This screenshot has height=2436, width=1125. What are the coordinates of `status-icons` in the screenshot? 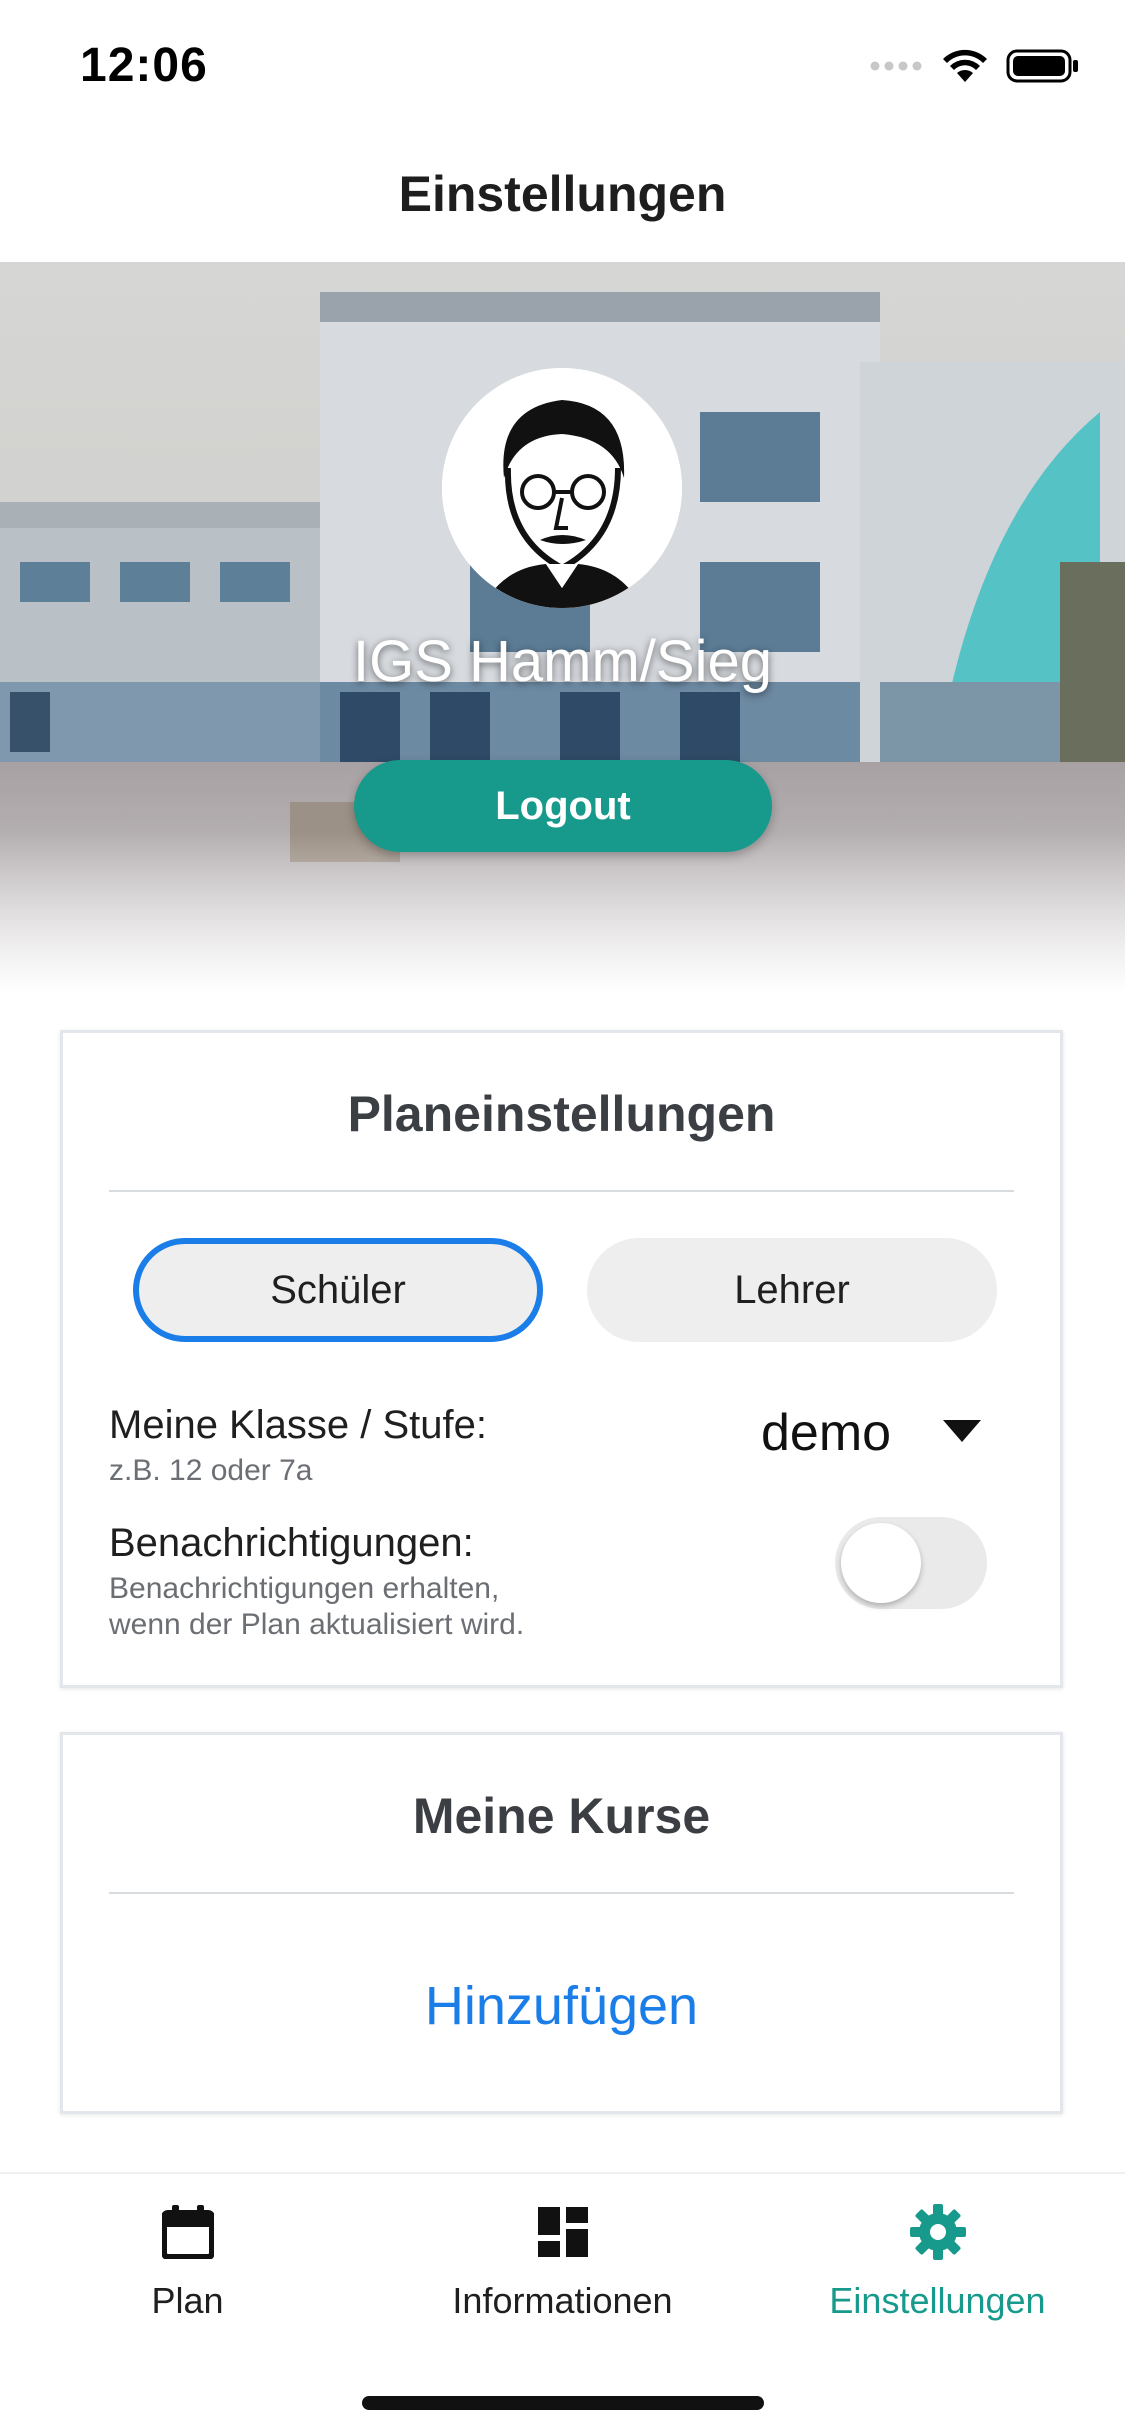 It's located at (975, 68).